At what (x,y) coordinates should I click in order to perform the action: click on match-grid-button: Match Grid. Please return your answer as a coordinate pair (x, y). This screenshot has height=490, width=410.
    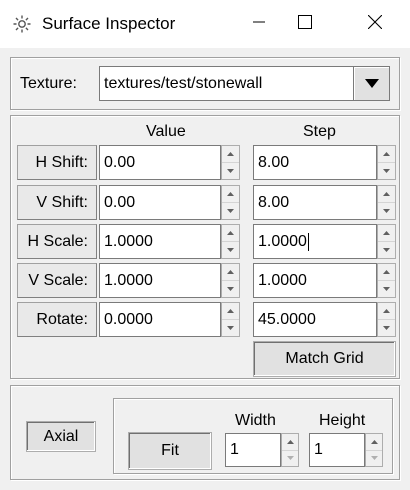
    Looking at the image, I should click on (324, 359).